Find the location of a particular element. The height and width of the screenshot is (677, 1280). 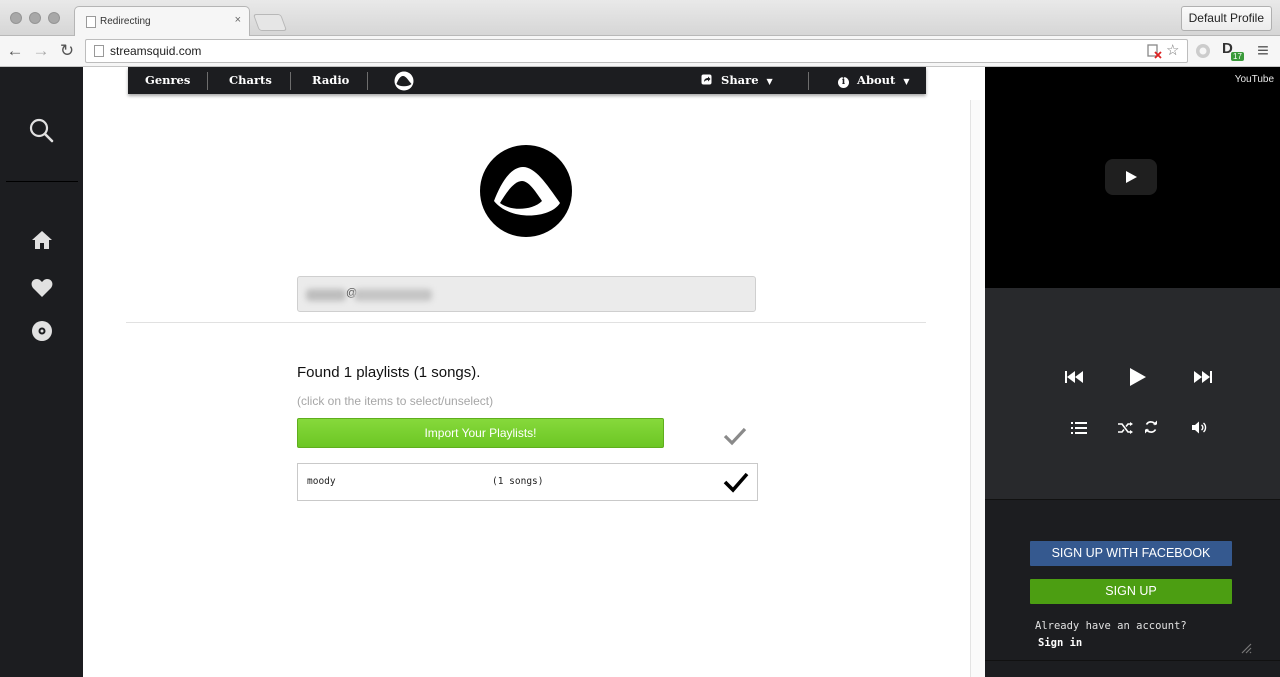

window-close-button is located at coordinates (16, 18).